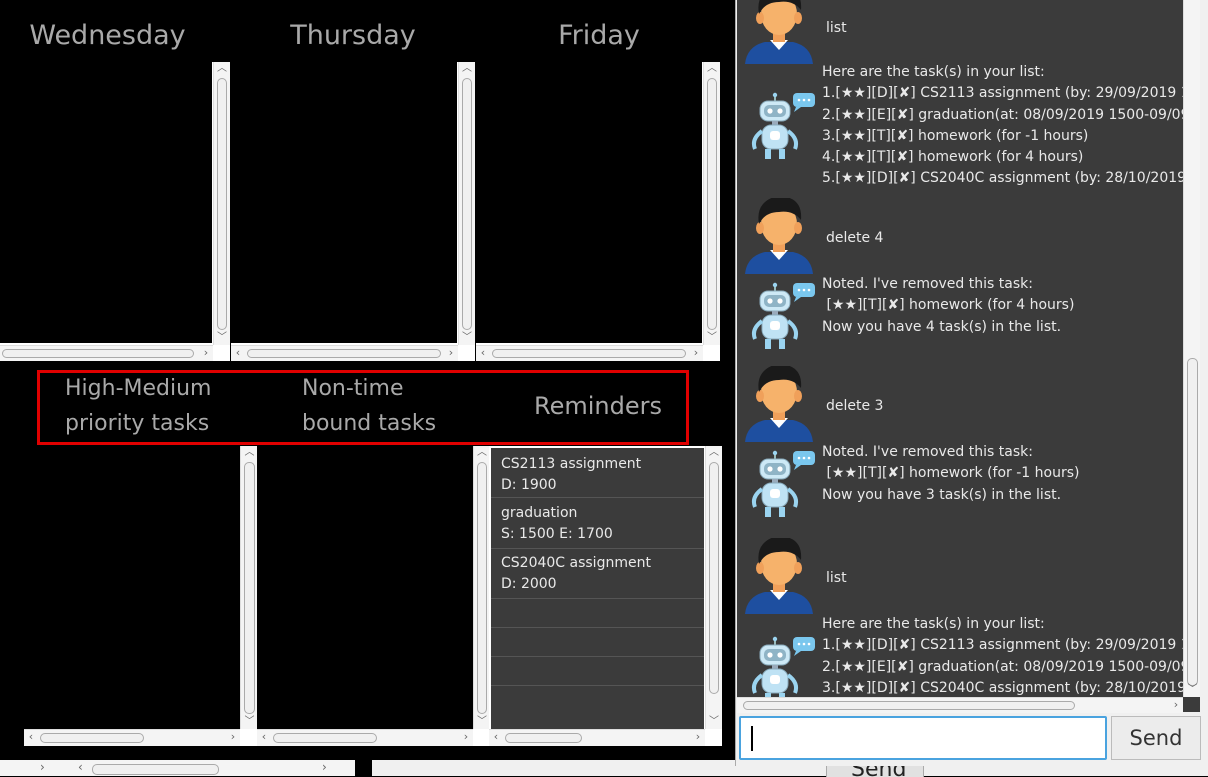  What do you see at coordinates (960, 231) in the screenshot?
I see `user-message: delete 4` at bounding box center [960, 231].